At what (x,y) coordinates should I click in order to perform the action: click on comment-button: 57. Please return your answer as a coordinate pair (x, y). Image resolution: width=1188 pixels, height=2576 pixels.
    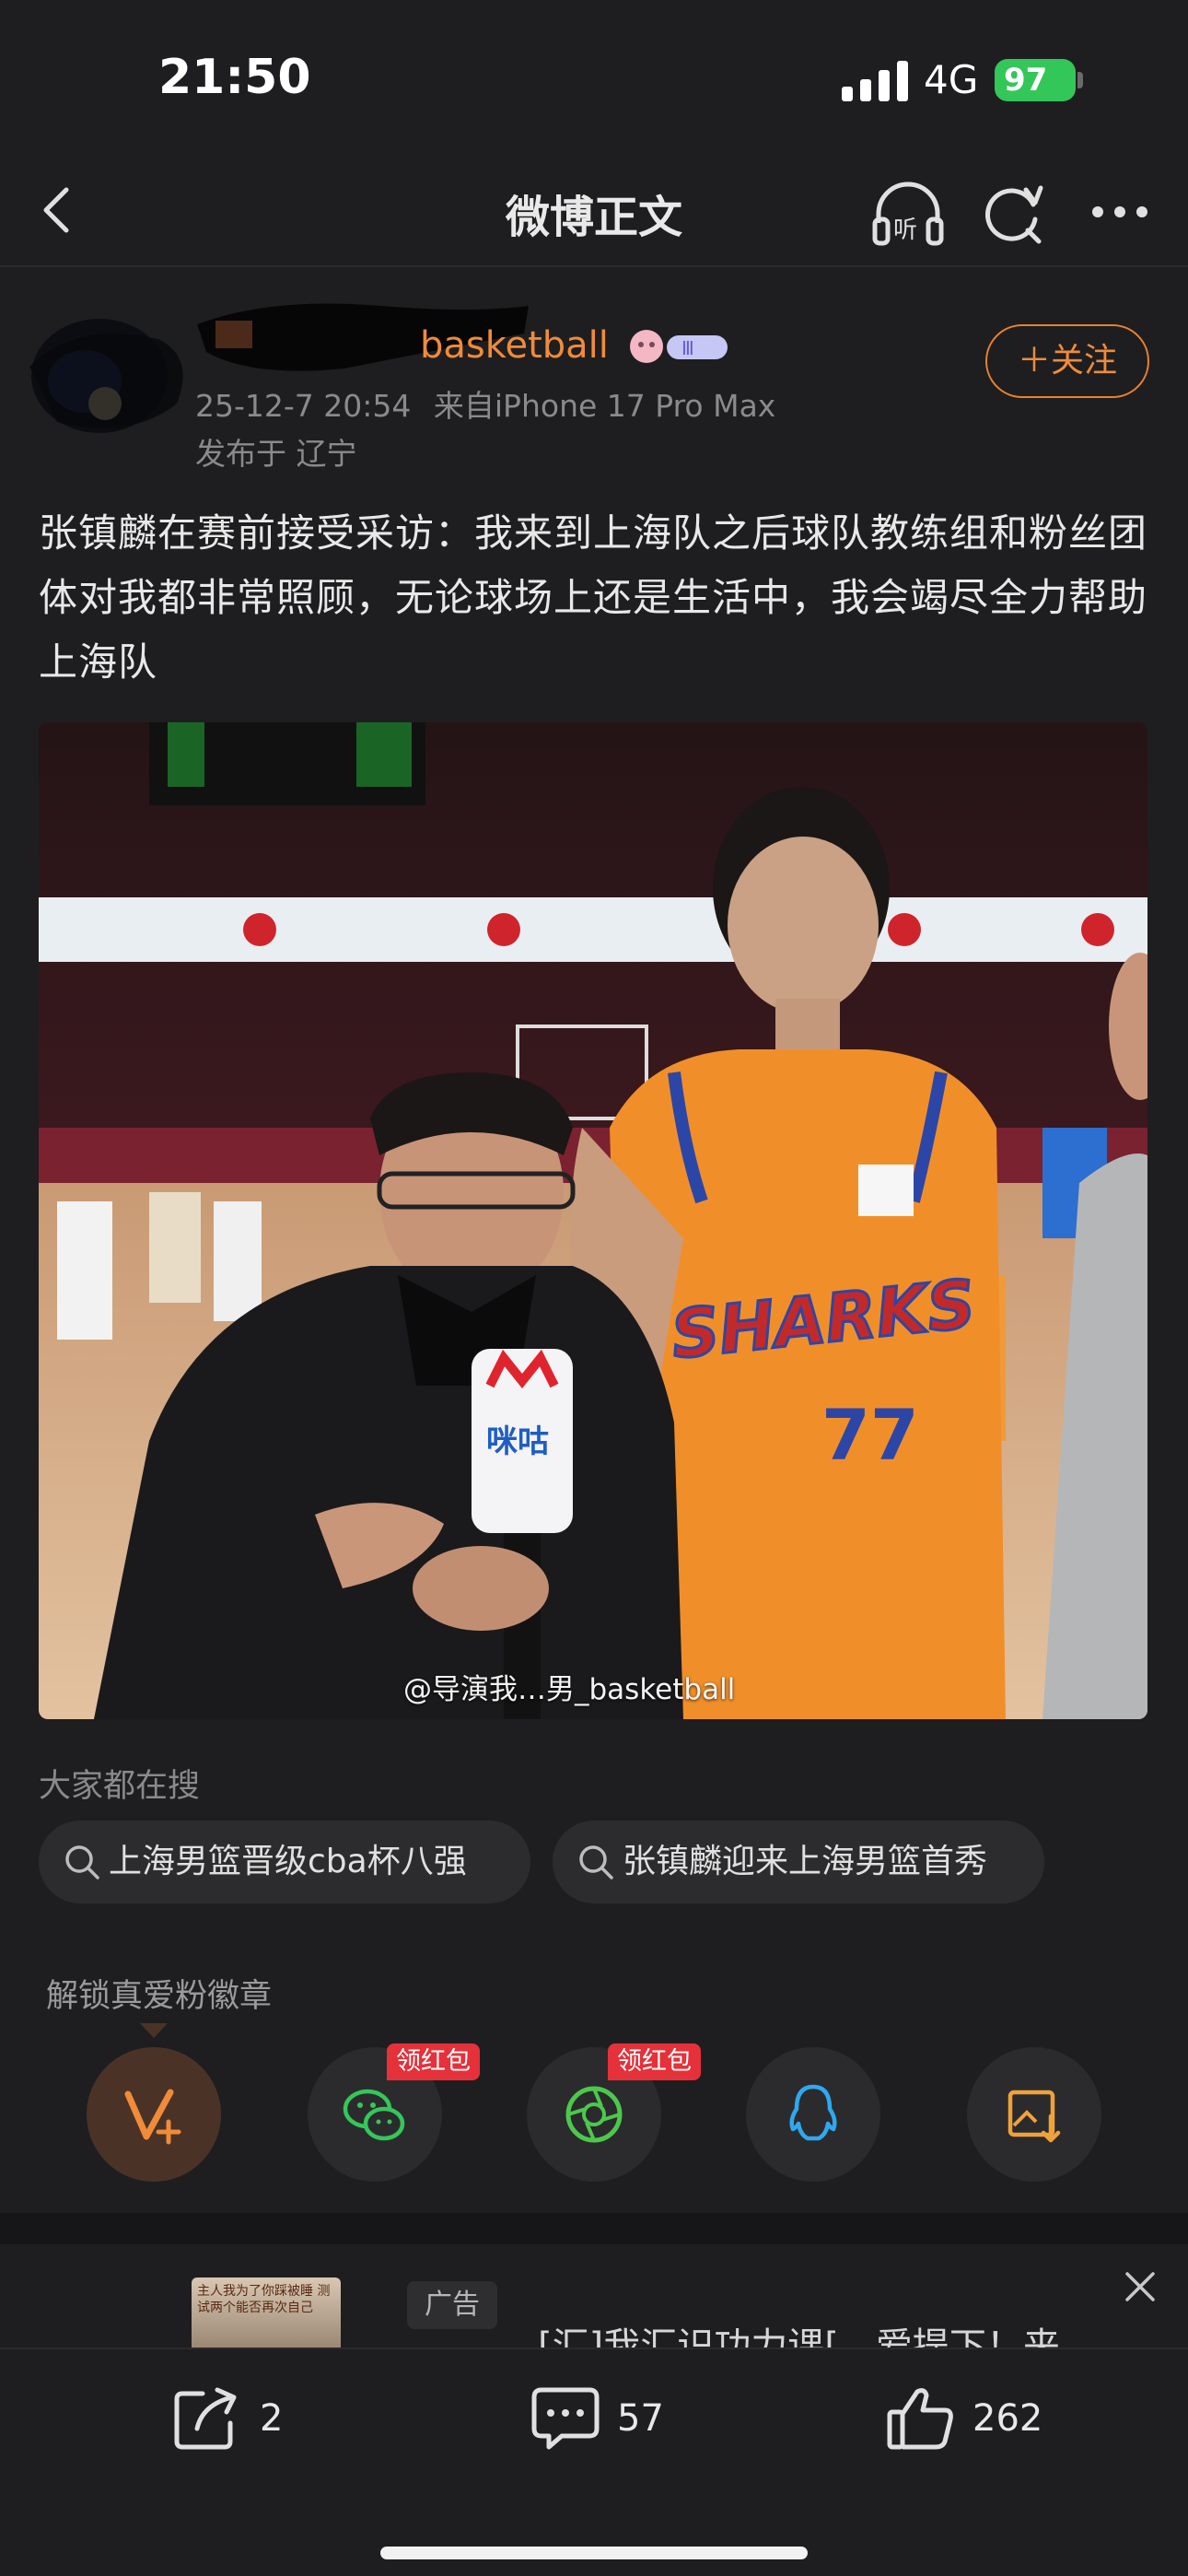
    Looking at the image, I should click on (621, 2418).